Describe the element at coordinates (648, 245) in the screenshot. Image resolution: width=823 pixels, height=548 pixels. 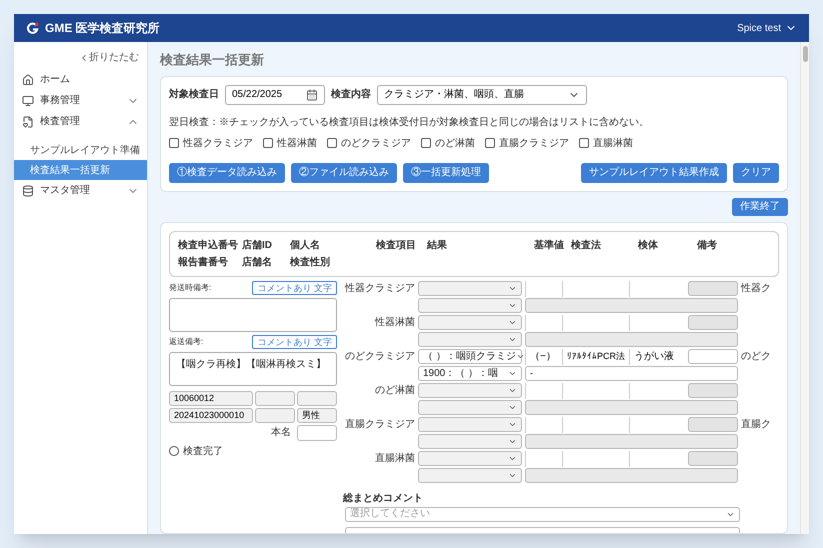
I see `column-header: 検体` at that location.